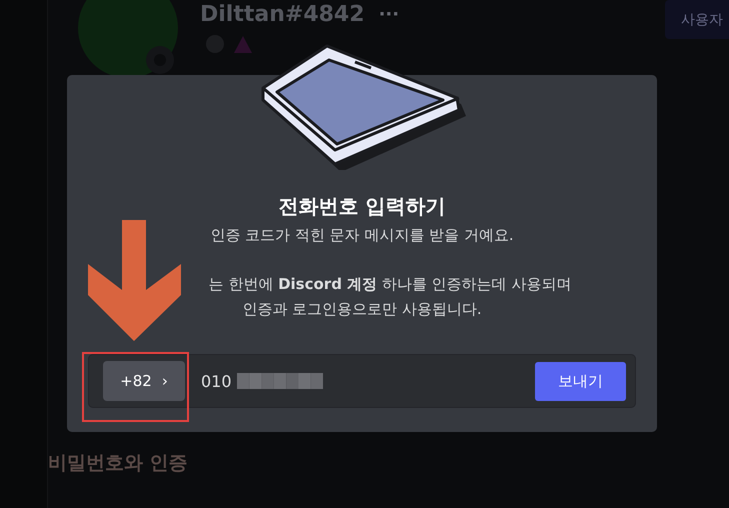  Describe the element at coordinates (219, 381) in the screenshot. I see `phone-input: 010` at that location.